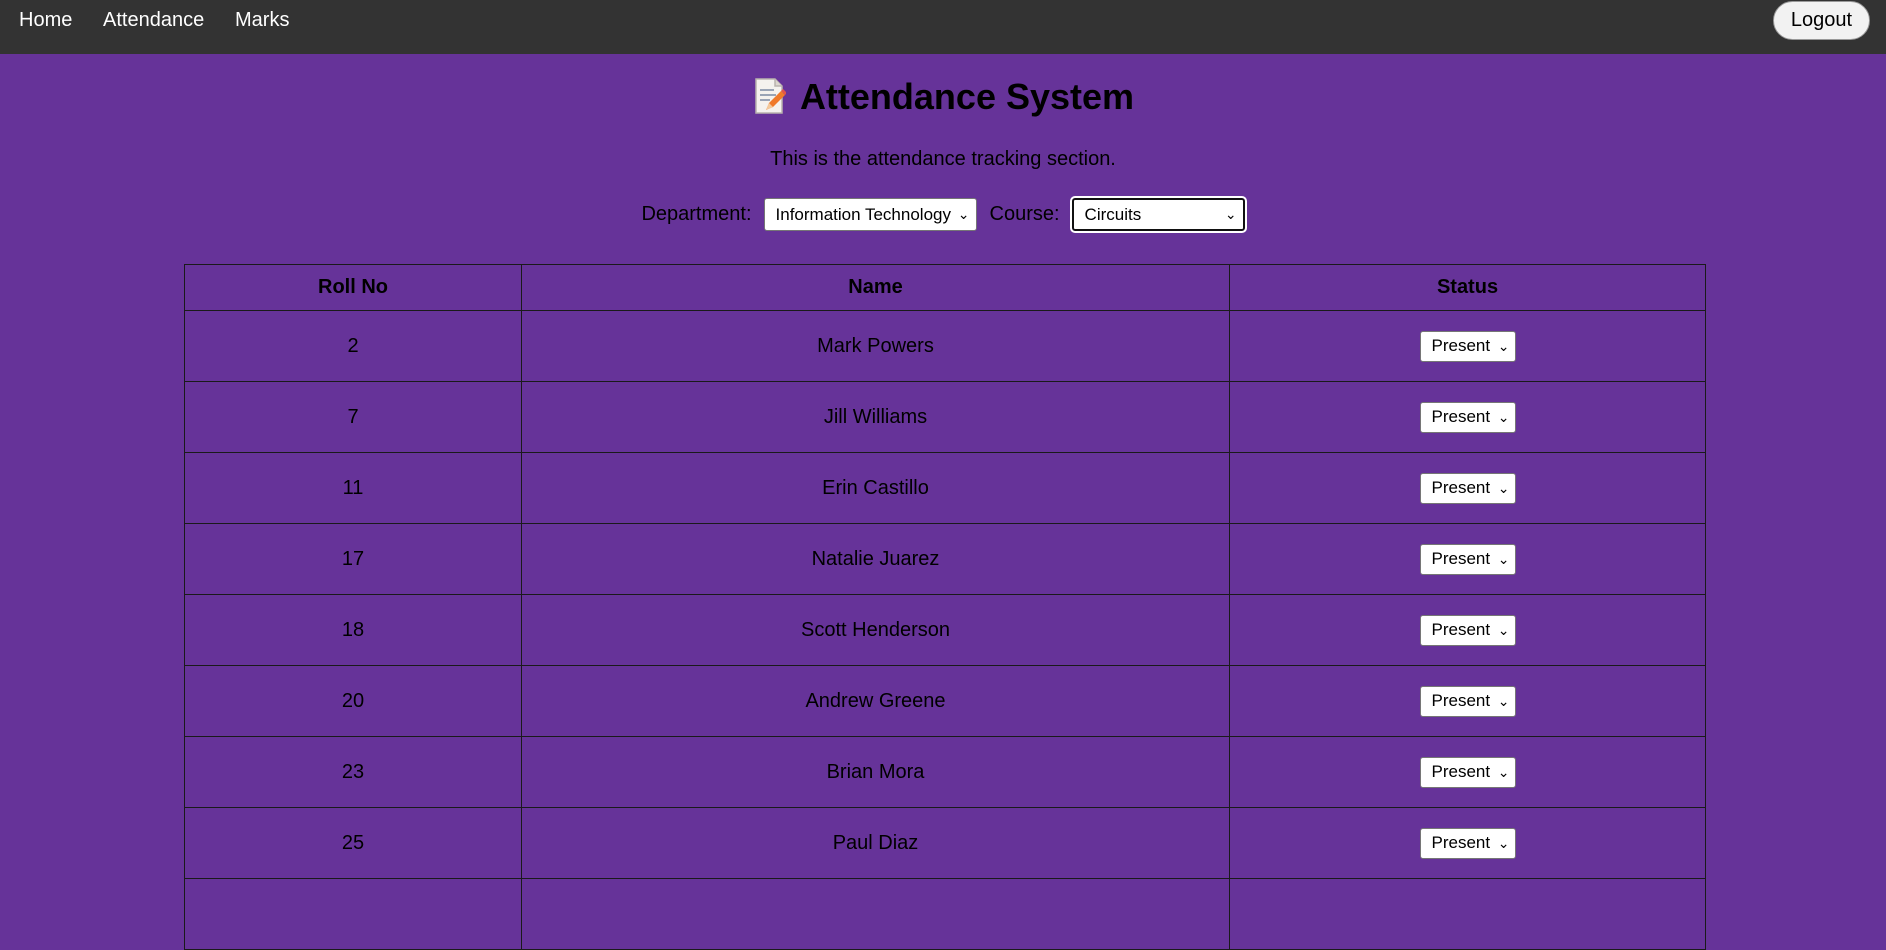 The image size is (1886, 950). I want to click on name-cell, so click(875, 914).